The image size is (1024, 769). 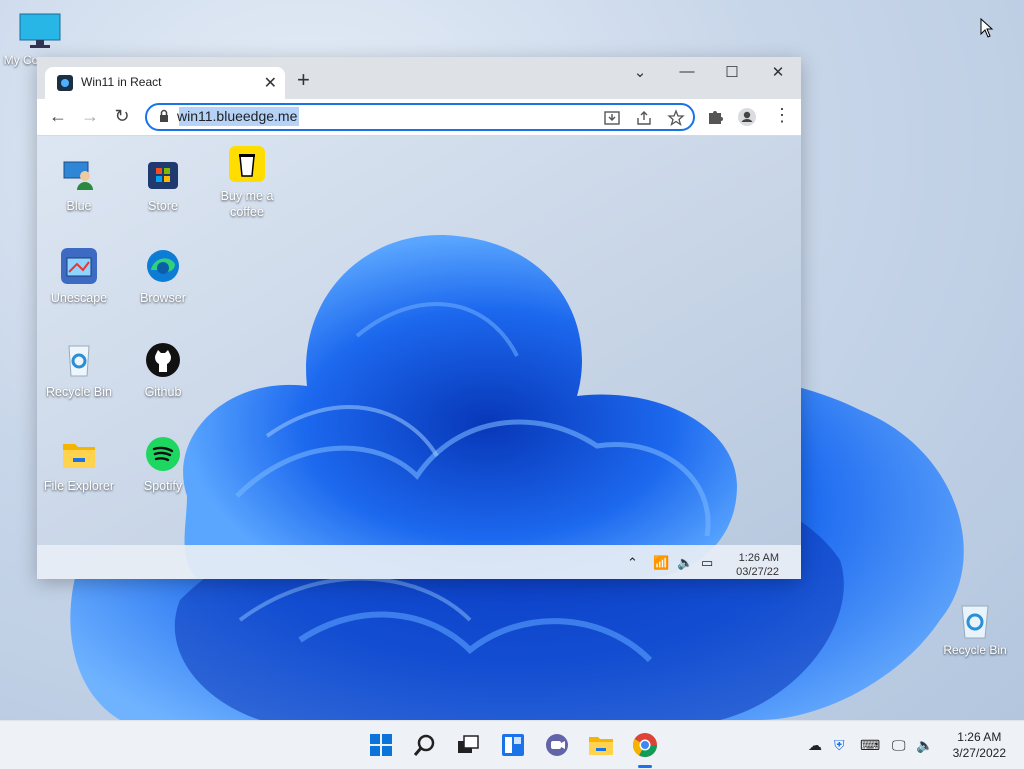 I want to click on maximize-button: ☐, so click(x=732, y=72).